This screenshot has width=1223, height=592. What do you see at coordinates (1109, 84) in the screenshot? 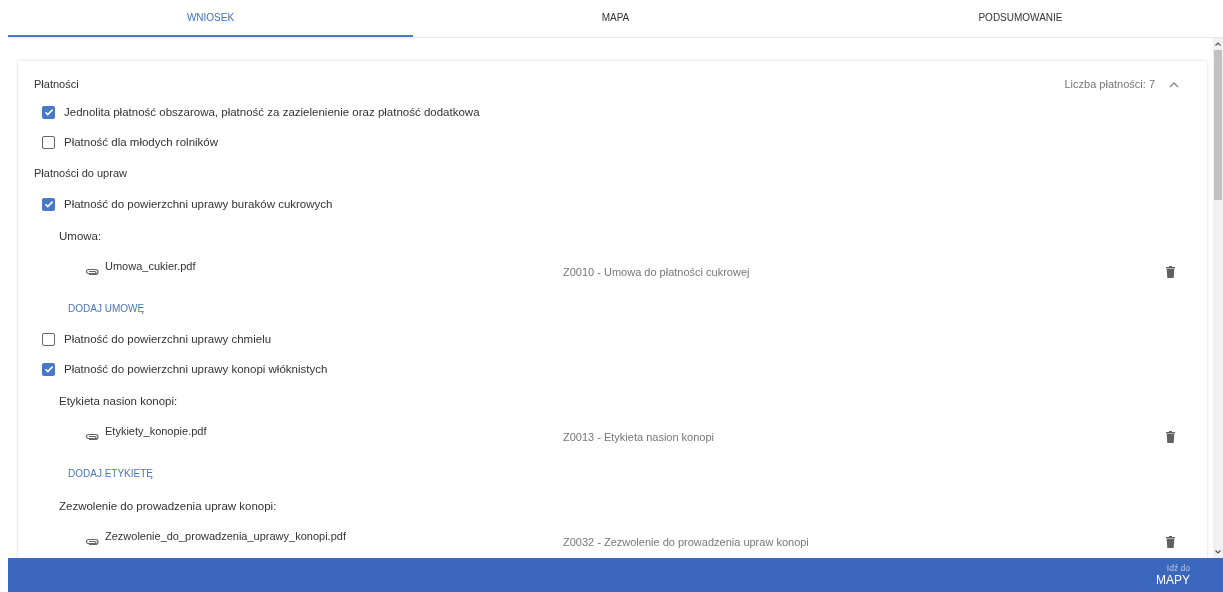
I see `payment-count: Liczba płatności: 7` at bounding box center [1109, 84].